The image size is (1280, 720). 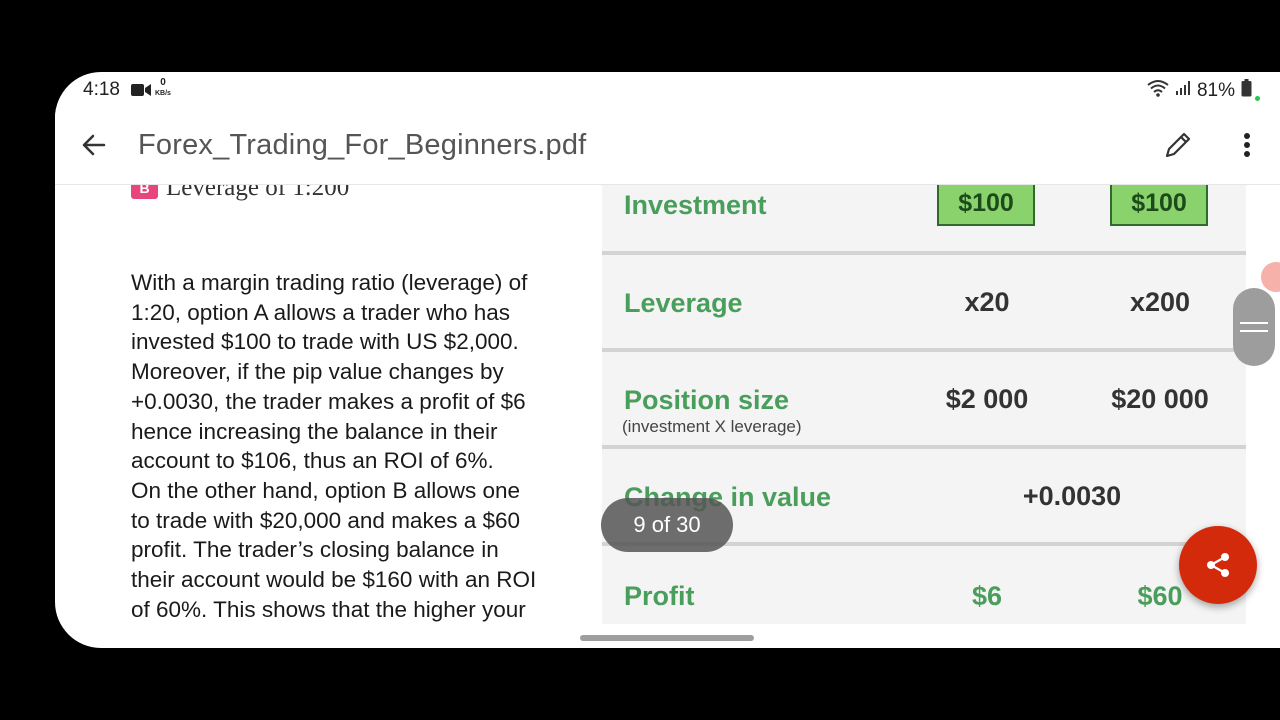 I want to click on paragraph-line: hence increasing the balance in their, so click(x=314, y=431).